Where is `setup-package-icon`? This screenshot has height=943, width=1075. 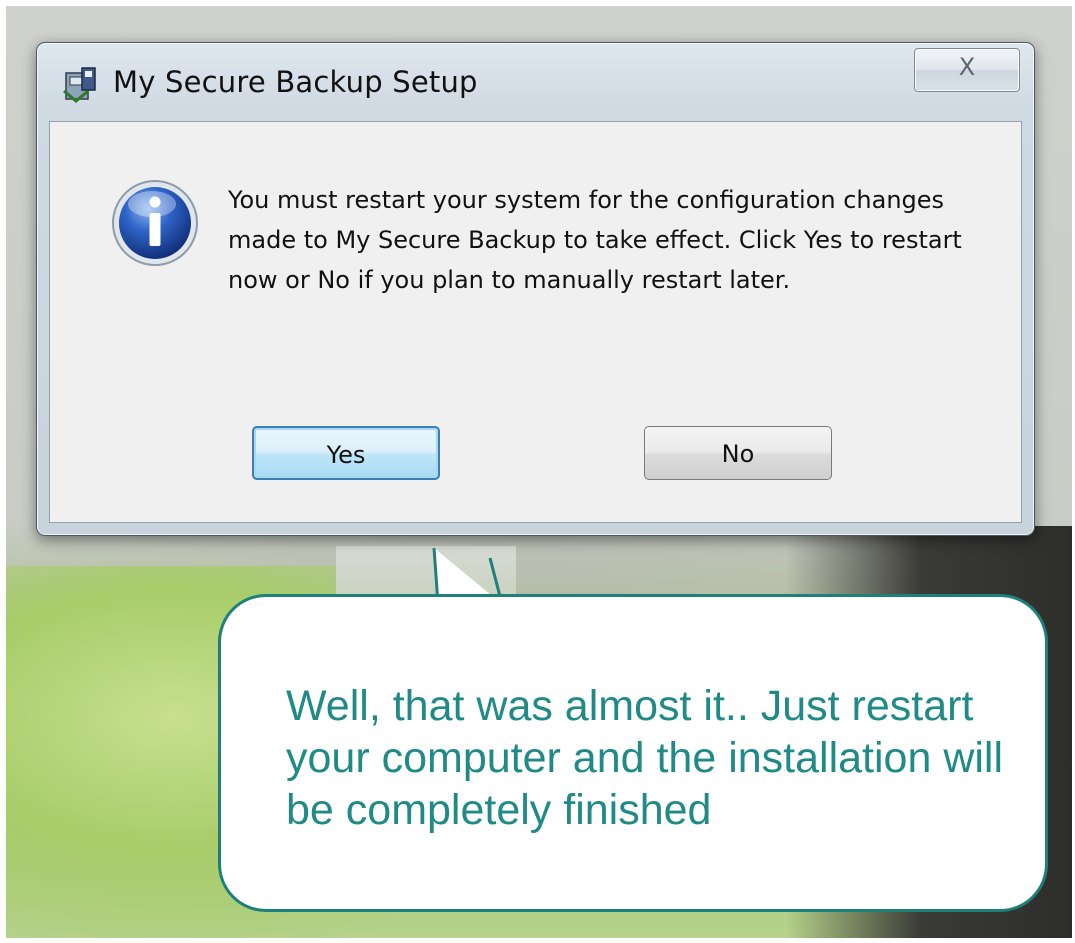
setup-package-icon is located at coordinates (79, 85).